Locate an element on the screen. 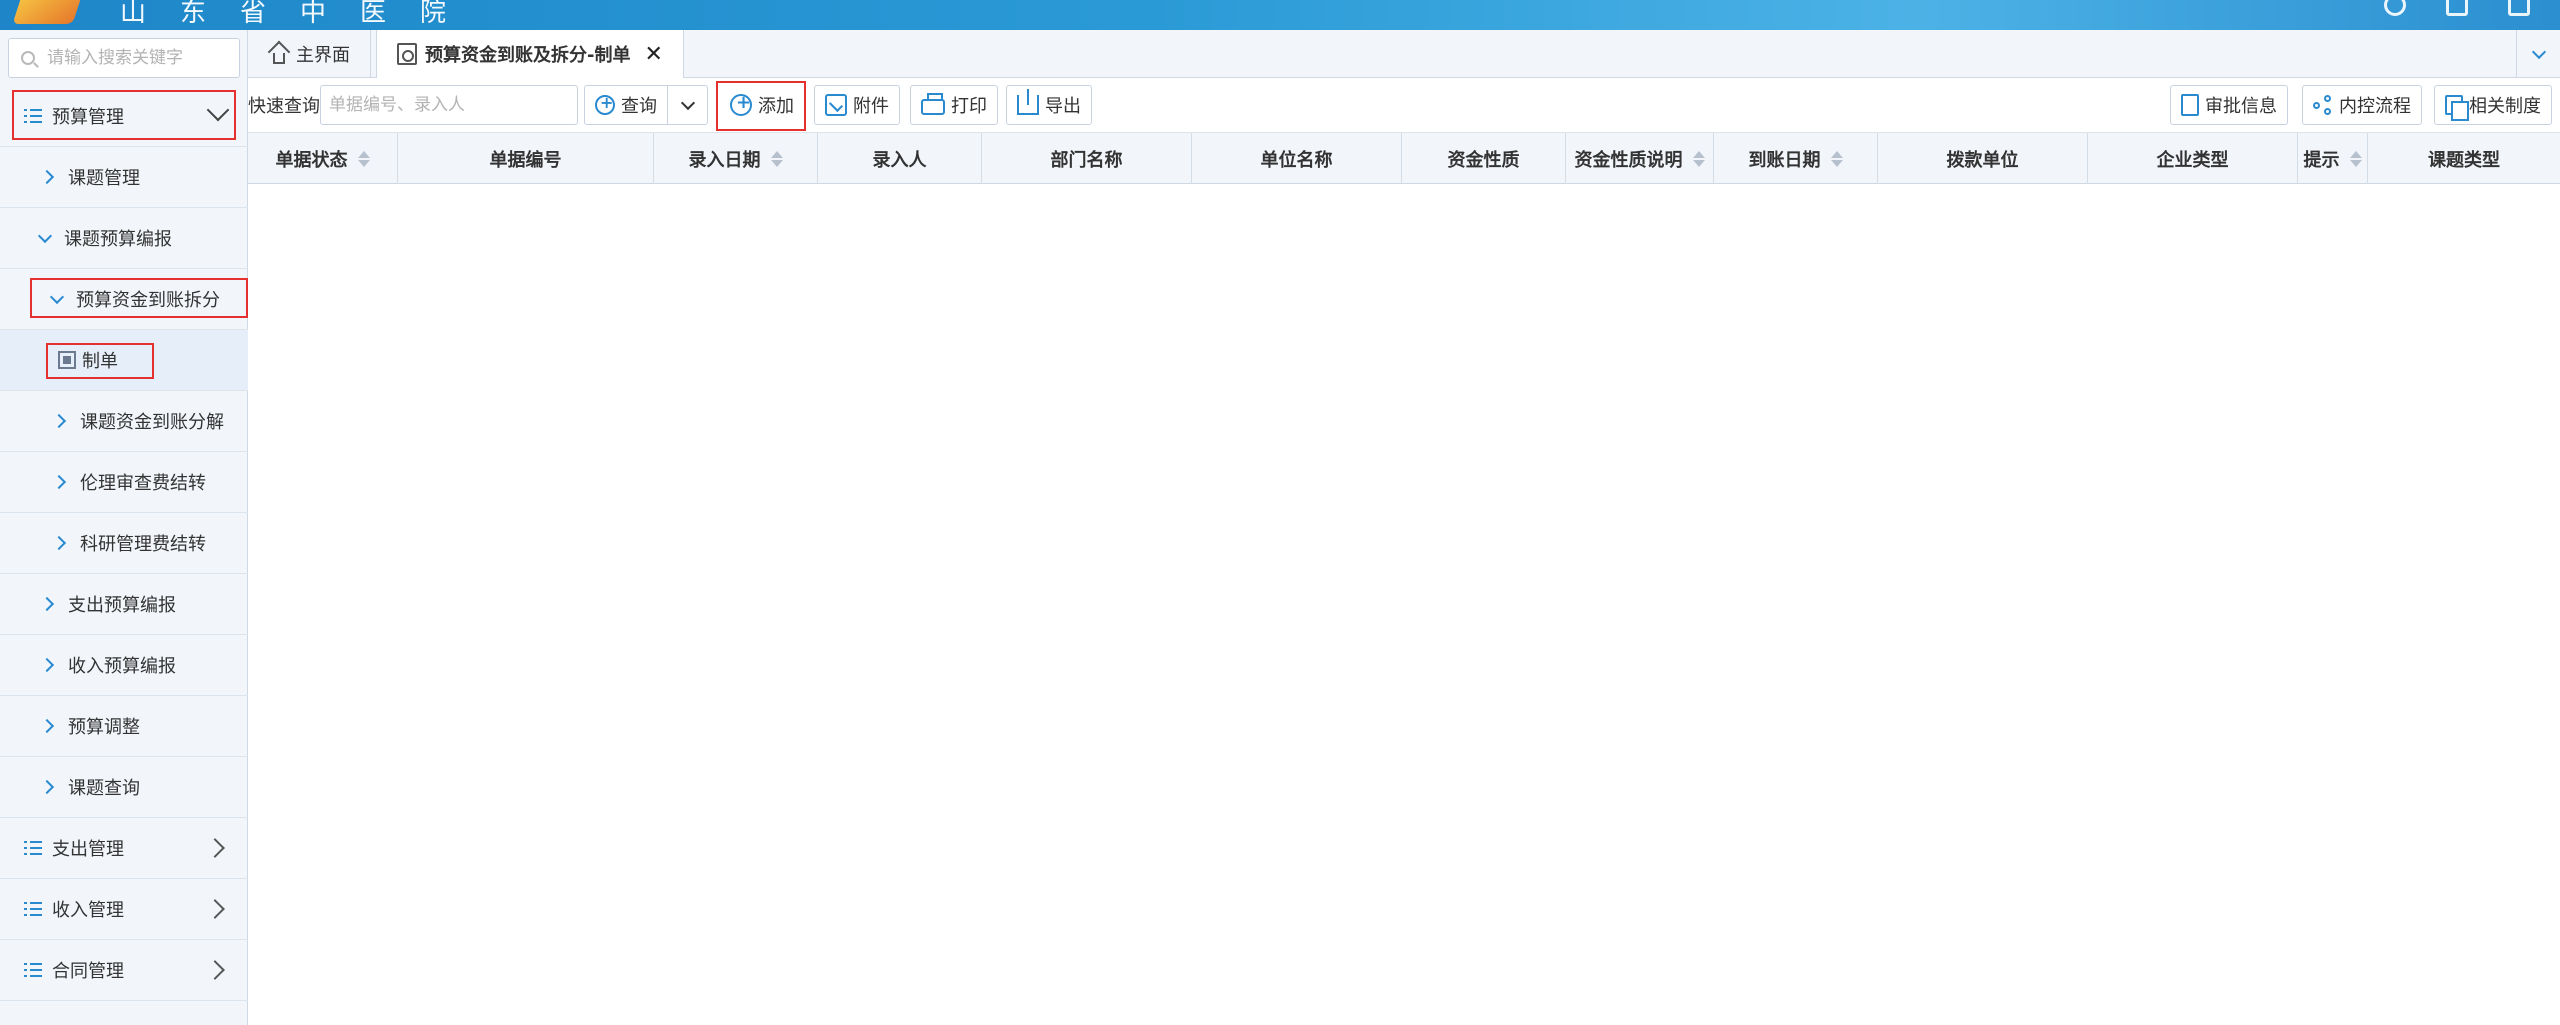  quick-query-label: 快速查询 is located at coordinates (284, 106).